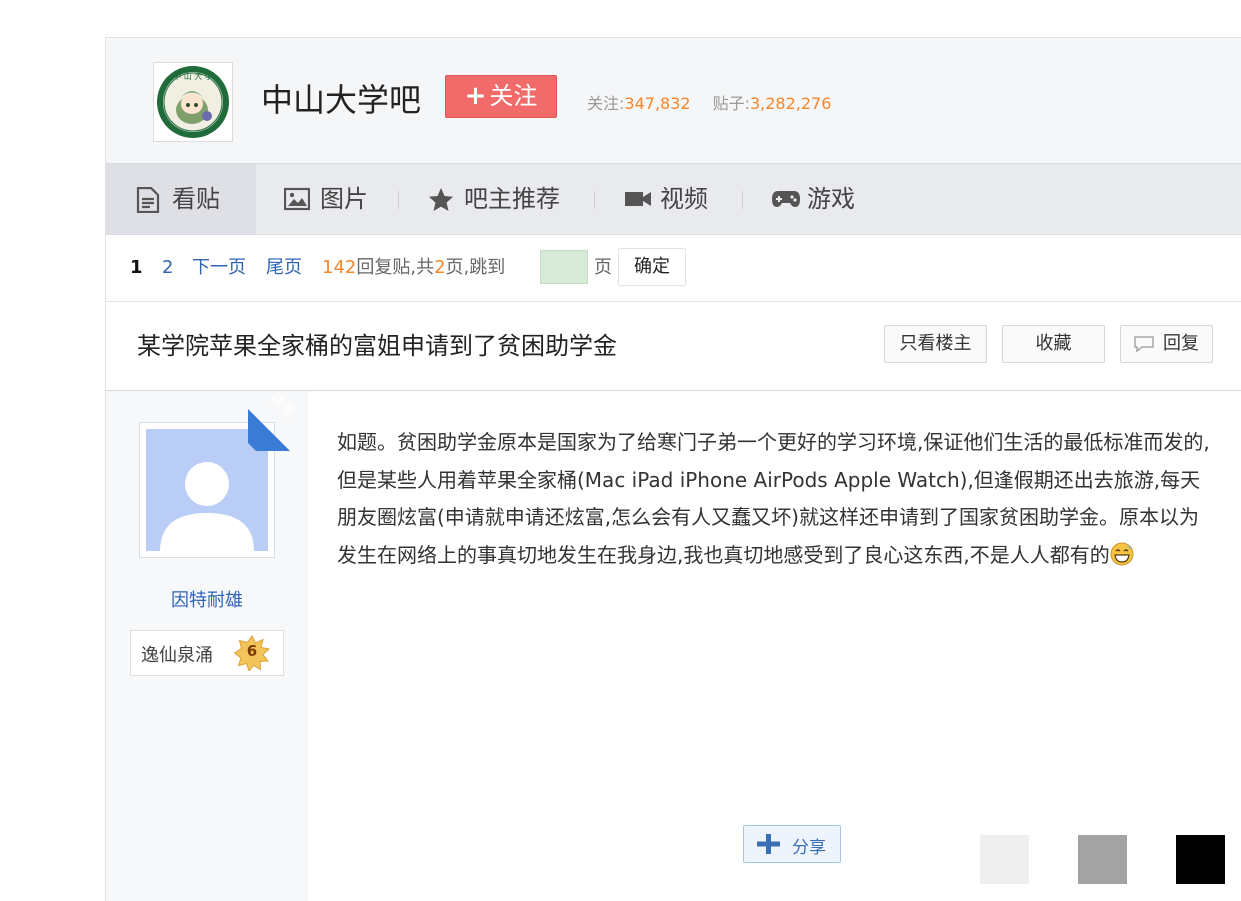  I want to click on pager: 1 2 下一页 尾页 142回复贴,共2页,跳到 页 确定, so click(673, 268).